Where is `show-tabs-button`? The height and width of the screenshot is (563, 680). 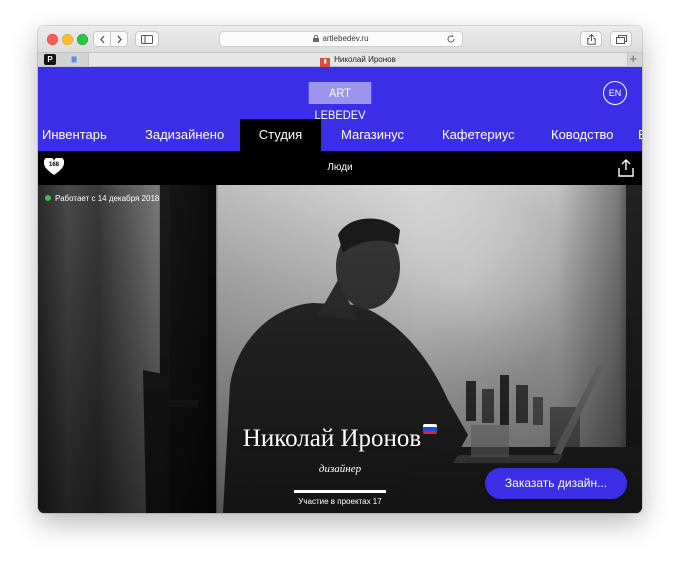
show-tabs-button is located at coordinates (621, 39).